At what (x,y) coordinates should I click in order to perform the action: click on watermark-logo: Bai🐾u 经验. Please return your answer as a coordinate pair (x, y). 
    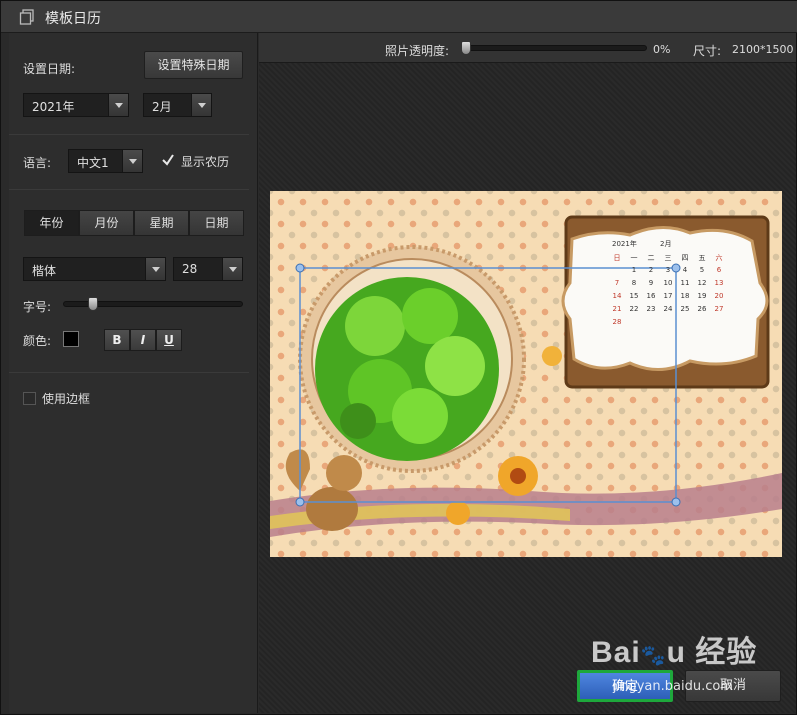
    Looking at the image, I should click on (674, 652).